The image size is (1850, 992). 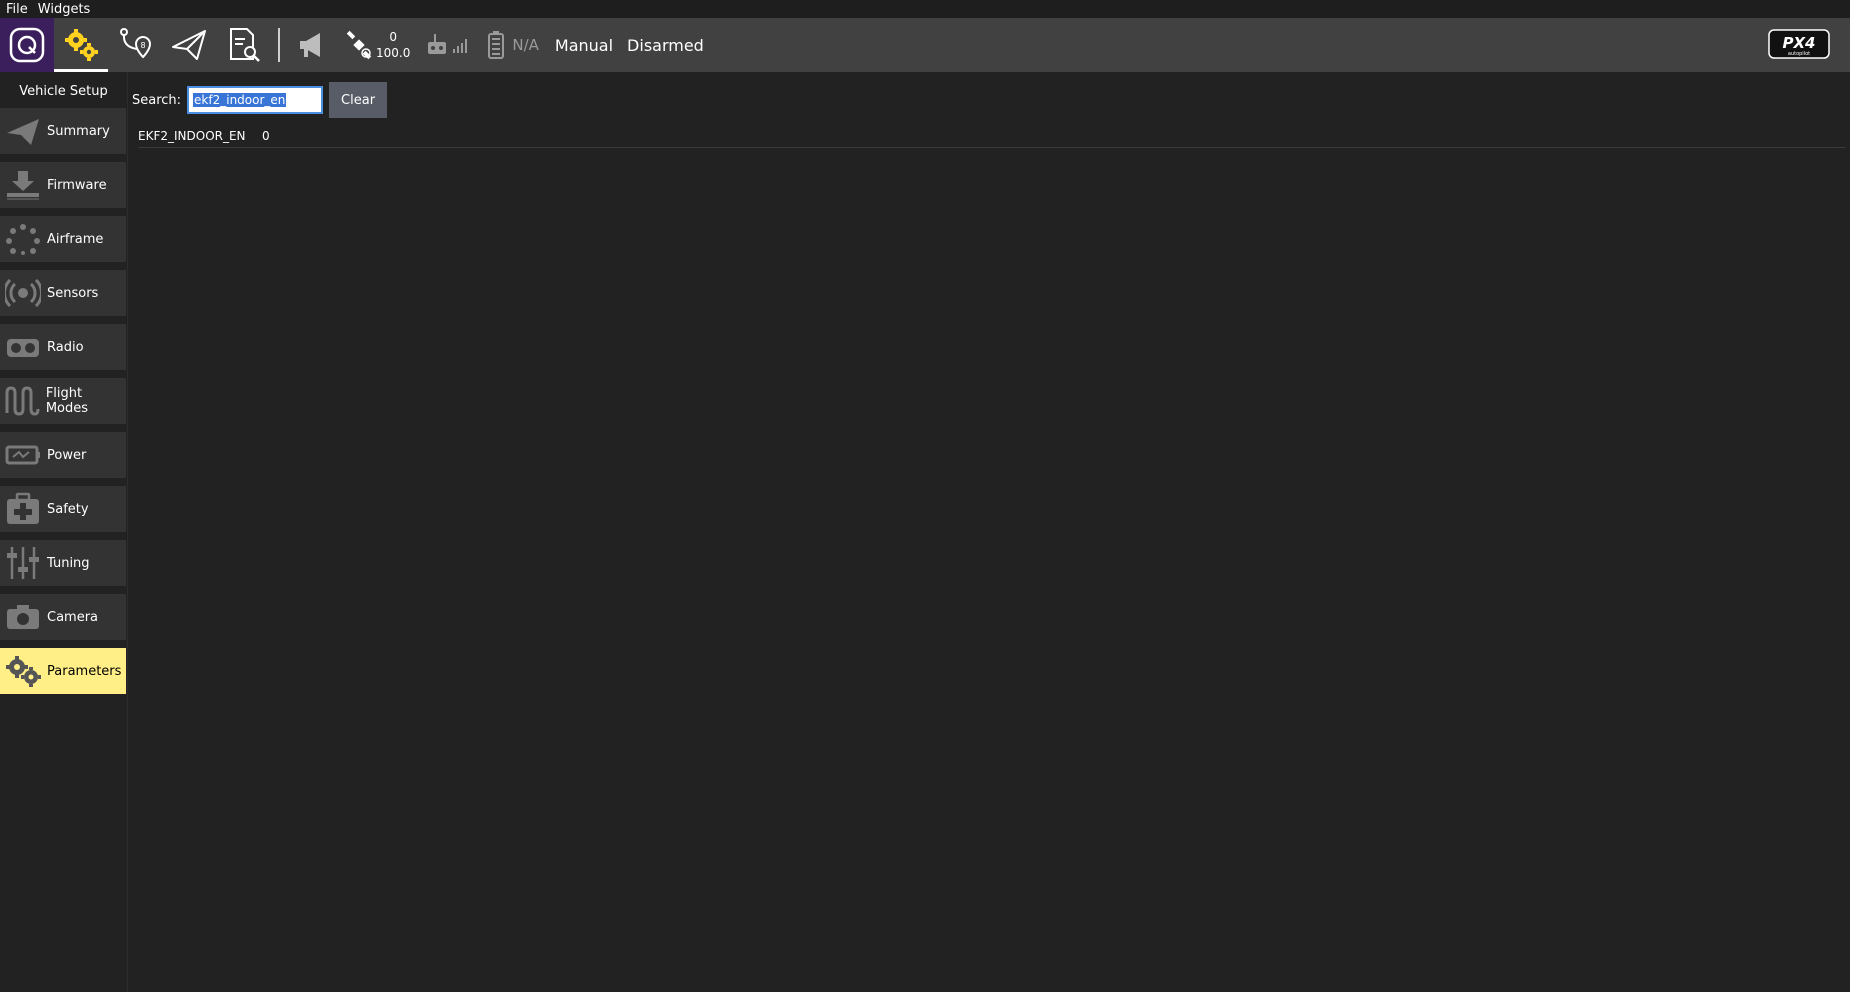 I want to click on messages-indicator, so click(x=312, y=45).